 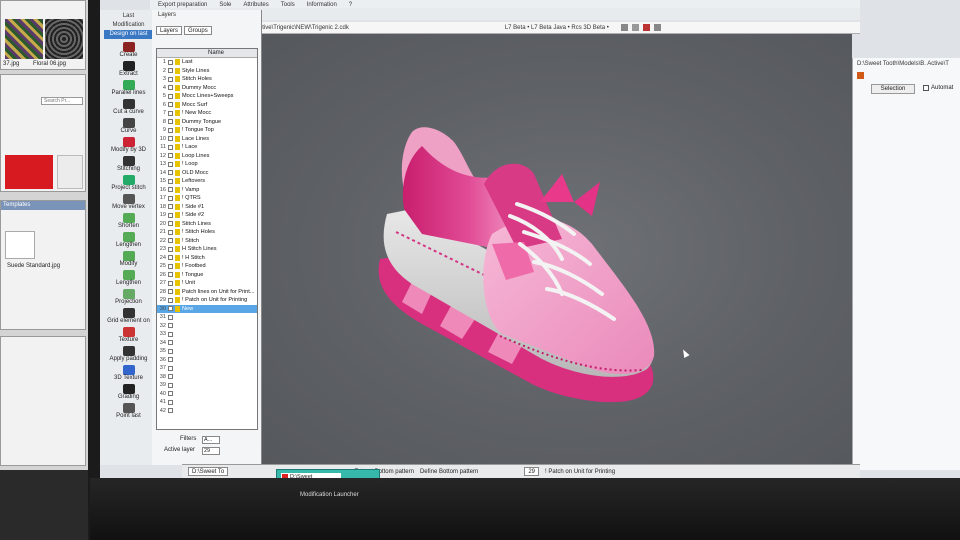 What do you see at coordinates (24, 39) in the screenshot?
I see `thumbnail-floral` at bounding box center [24, 39].